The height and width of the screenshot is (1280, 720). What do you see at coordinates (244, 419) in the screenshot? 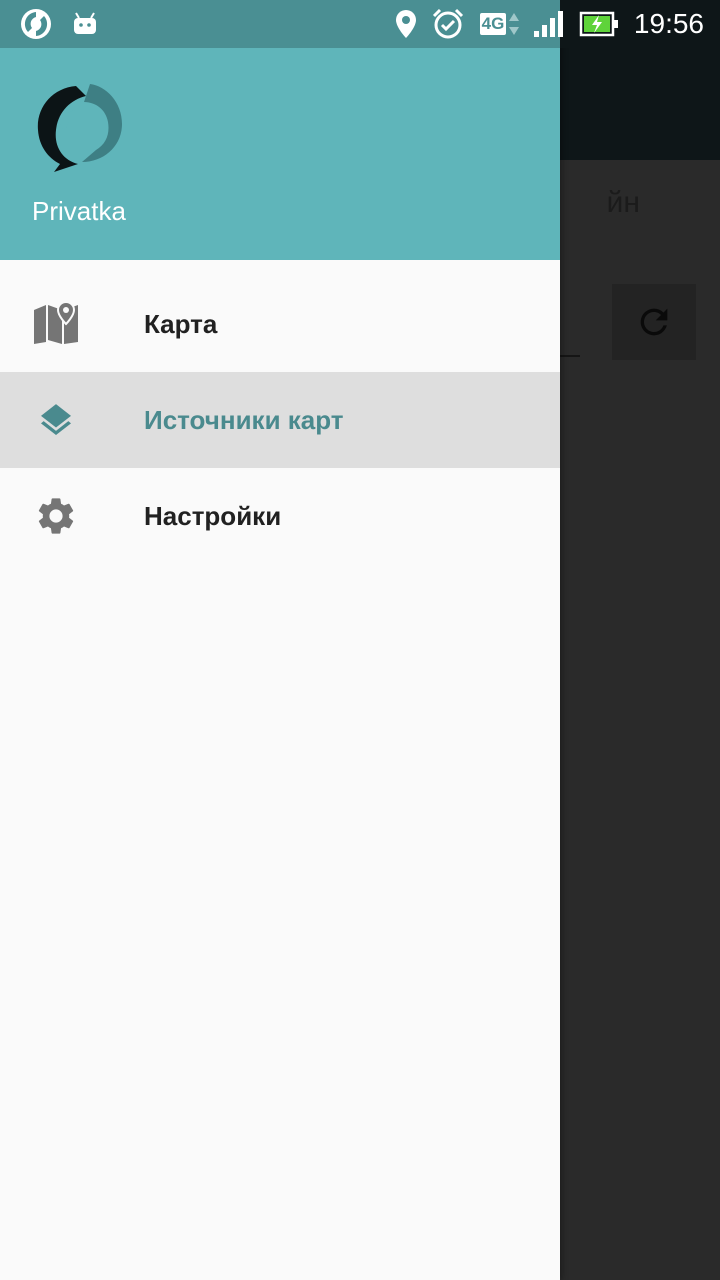
I see `menu-item-label: Источники карт` at bounding box center [244, 419].